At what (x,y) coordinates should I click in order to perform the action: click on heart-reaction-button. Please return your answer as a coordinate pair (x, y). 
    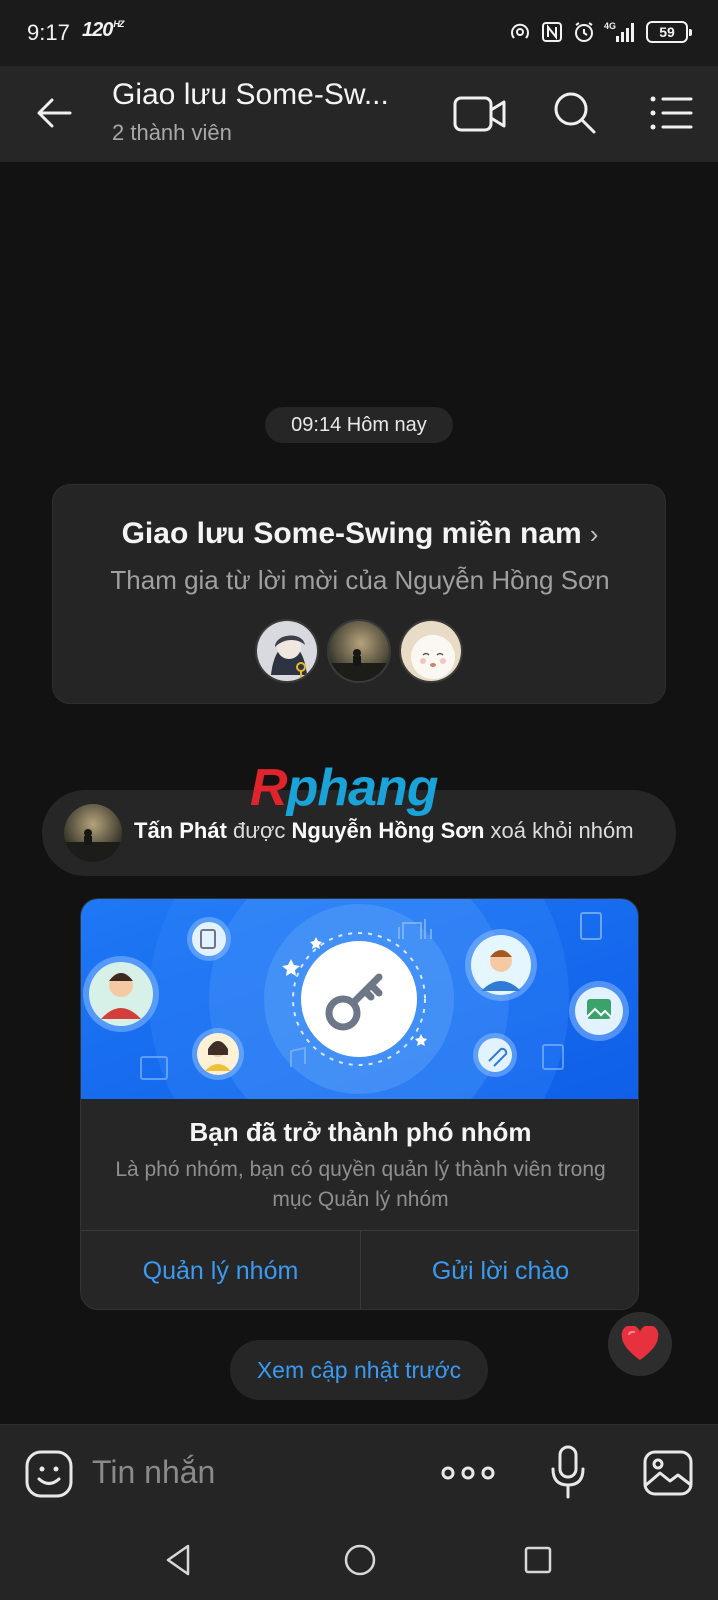
    Looking at the image, I should click on (640, 1344).